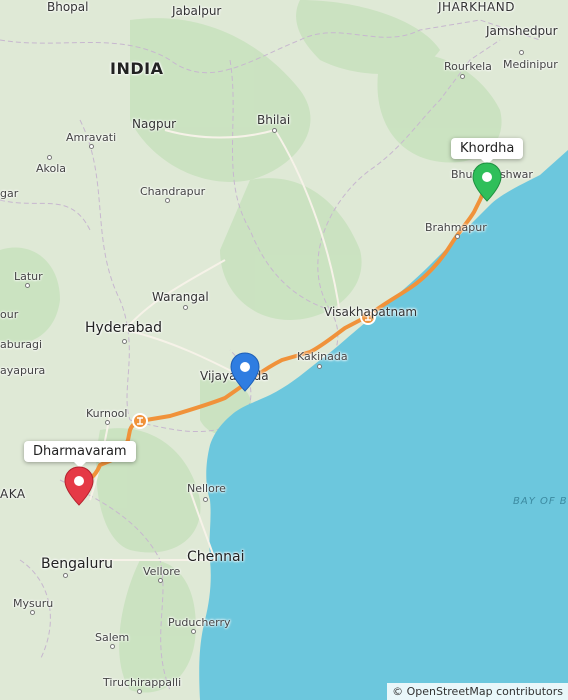 The image size is (568, 700). I want to click on origin-callout: Khordha, so click(487, 151).